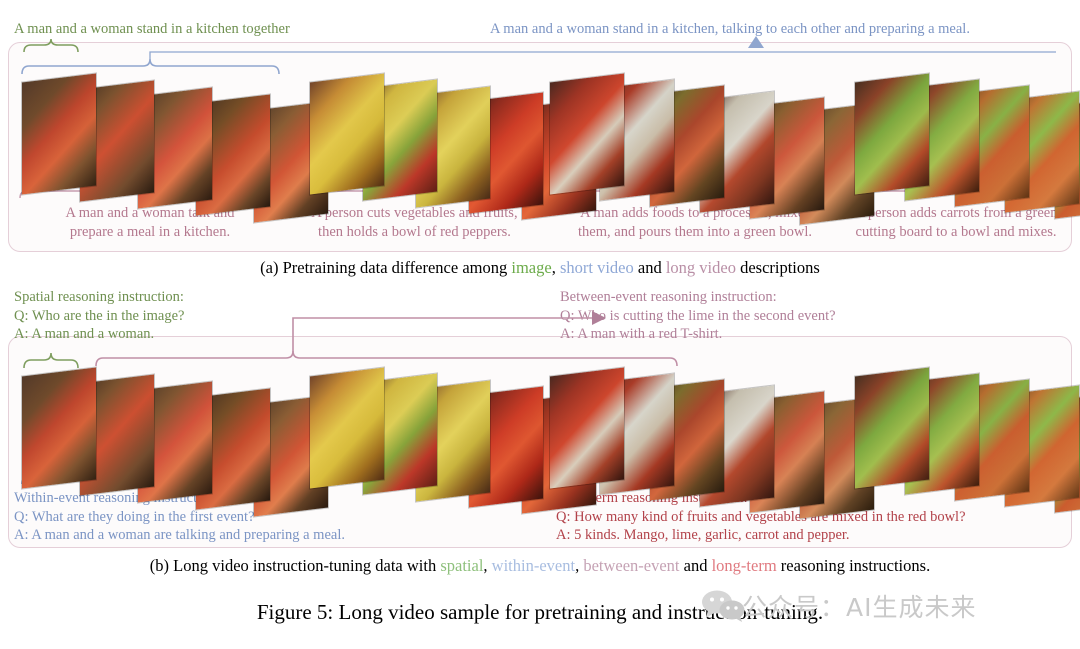  I want to click on cap-b-part4: and, so click(695, 565).